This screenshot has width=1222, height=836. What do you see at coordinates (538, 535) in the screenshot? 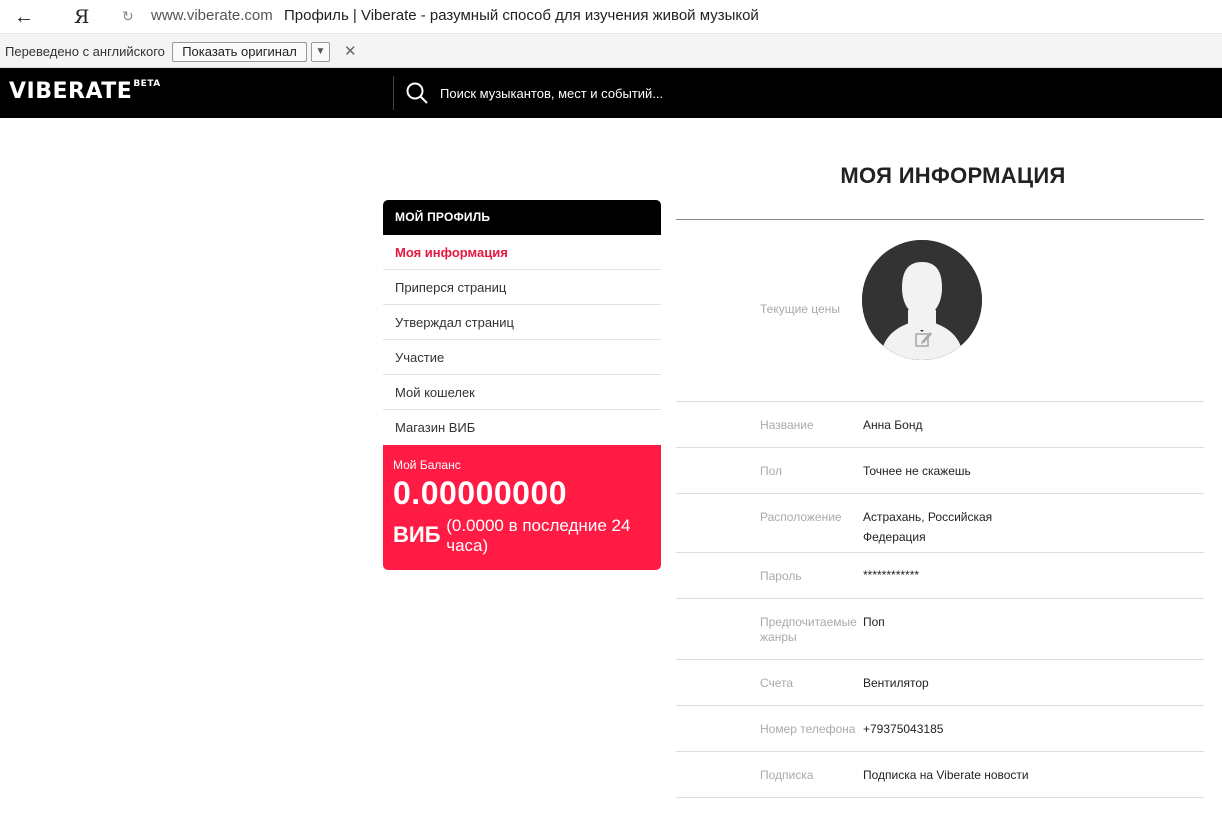
I see `balance-last-24h: (0.0000 в последние 24 часа)` at bounding box center [538, 535].